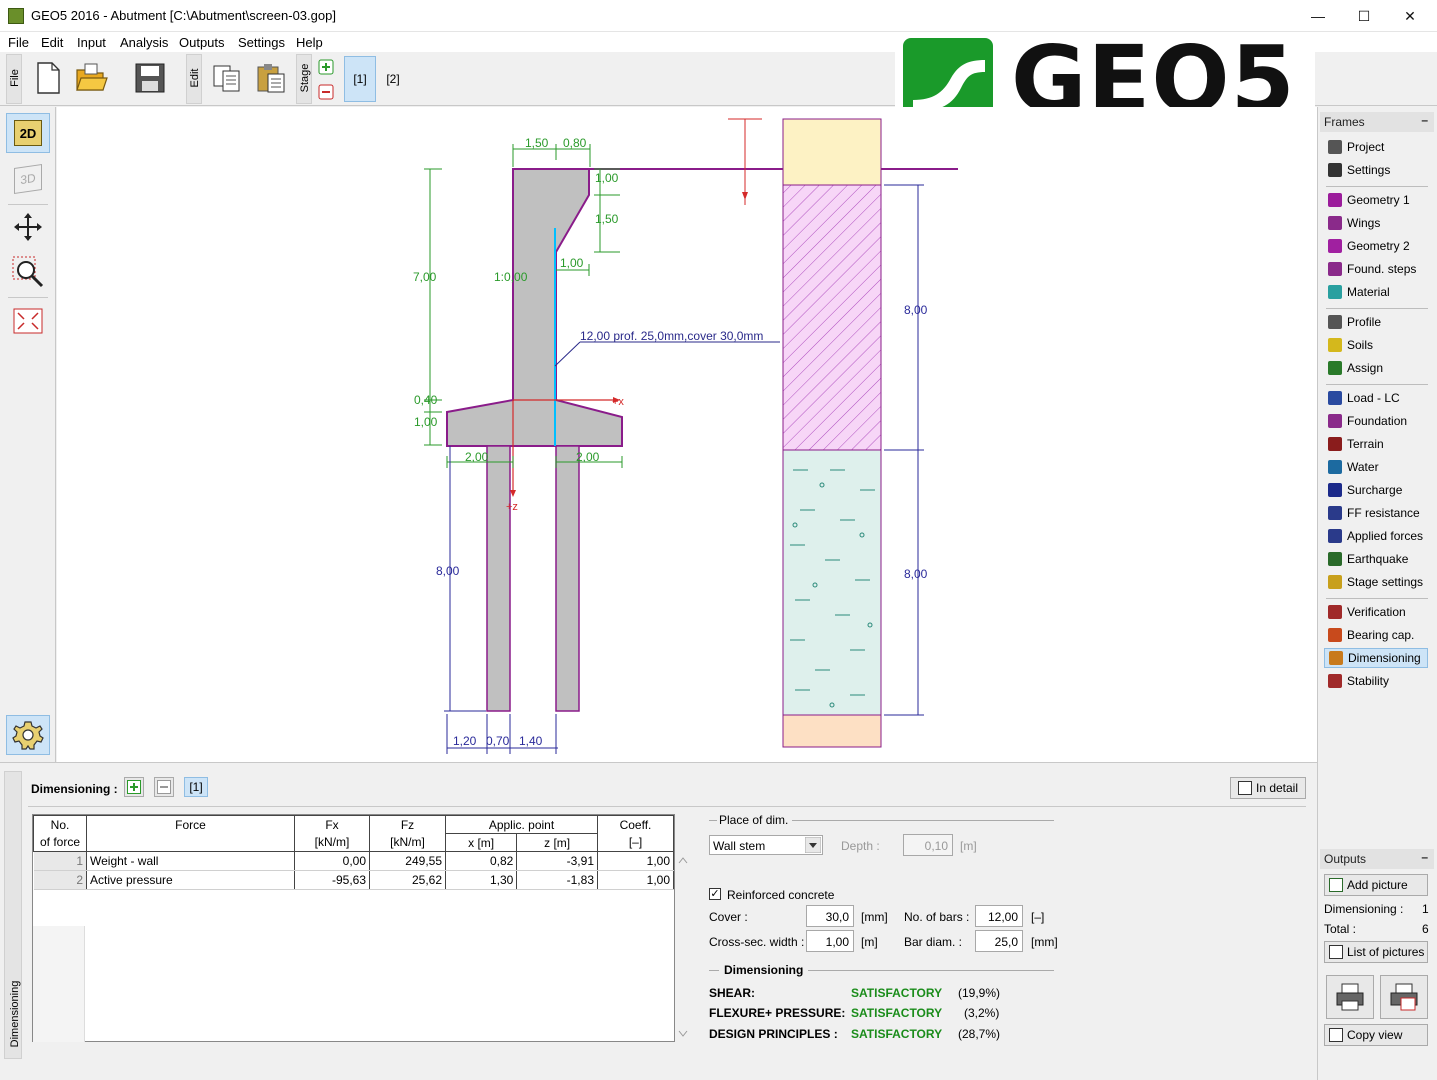 Image resolution: width=1437 pixels, height=1080 pixels. What do you see at coordinates (754, 820) in the screenshot?
I see `place-of-dim-label: Place of dim.` at bounding box center [754, 820].